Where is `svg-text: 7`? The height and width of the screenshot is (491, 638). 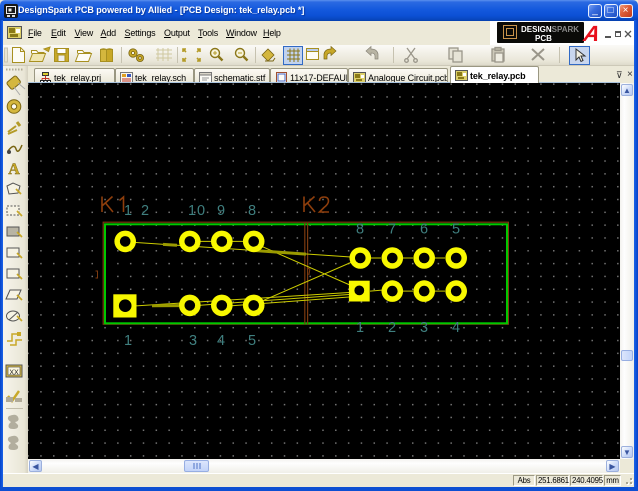 svg-text: 7 is located at coordinates (392, 230).